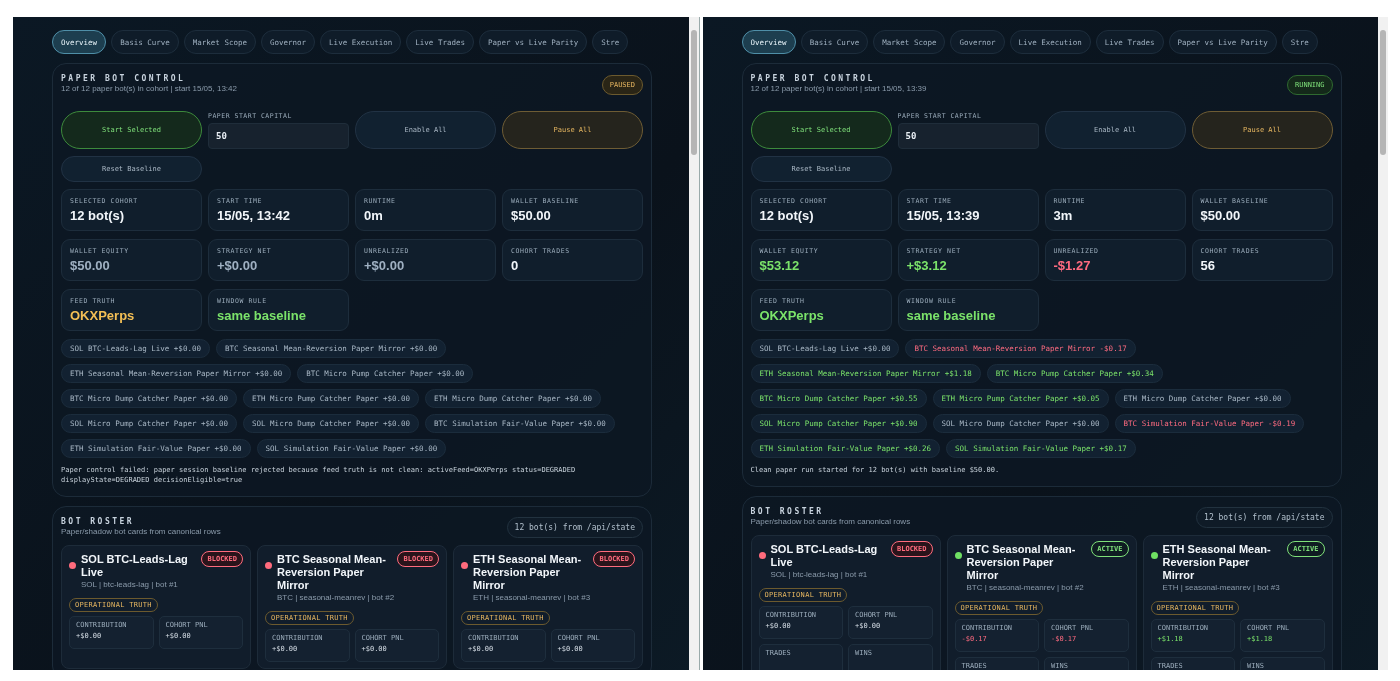 The width and height of the screenshot is (1400, 681). I want to click on stat-value: 56, so click(1208, 265).